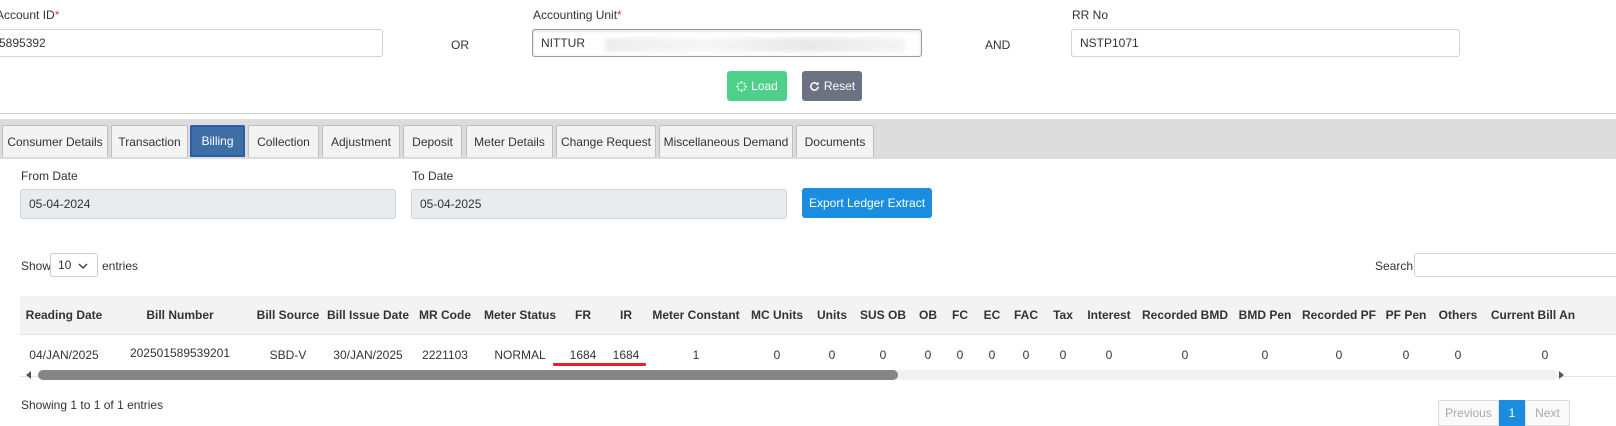  Describe the element at coordinates (1561, 375) in the screenshot. I see `scroll-right-icon` at that location.